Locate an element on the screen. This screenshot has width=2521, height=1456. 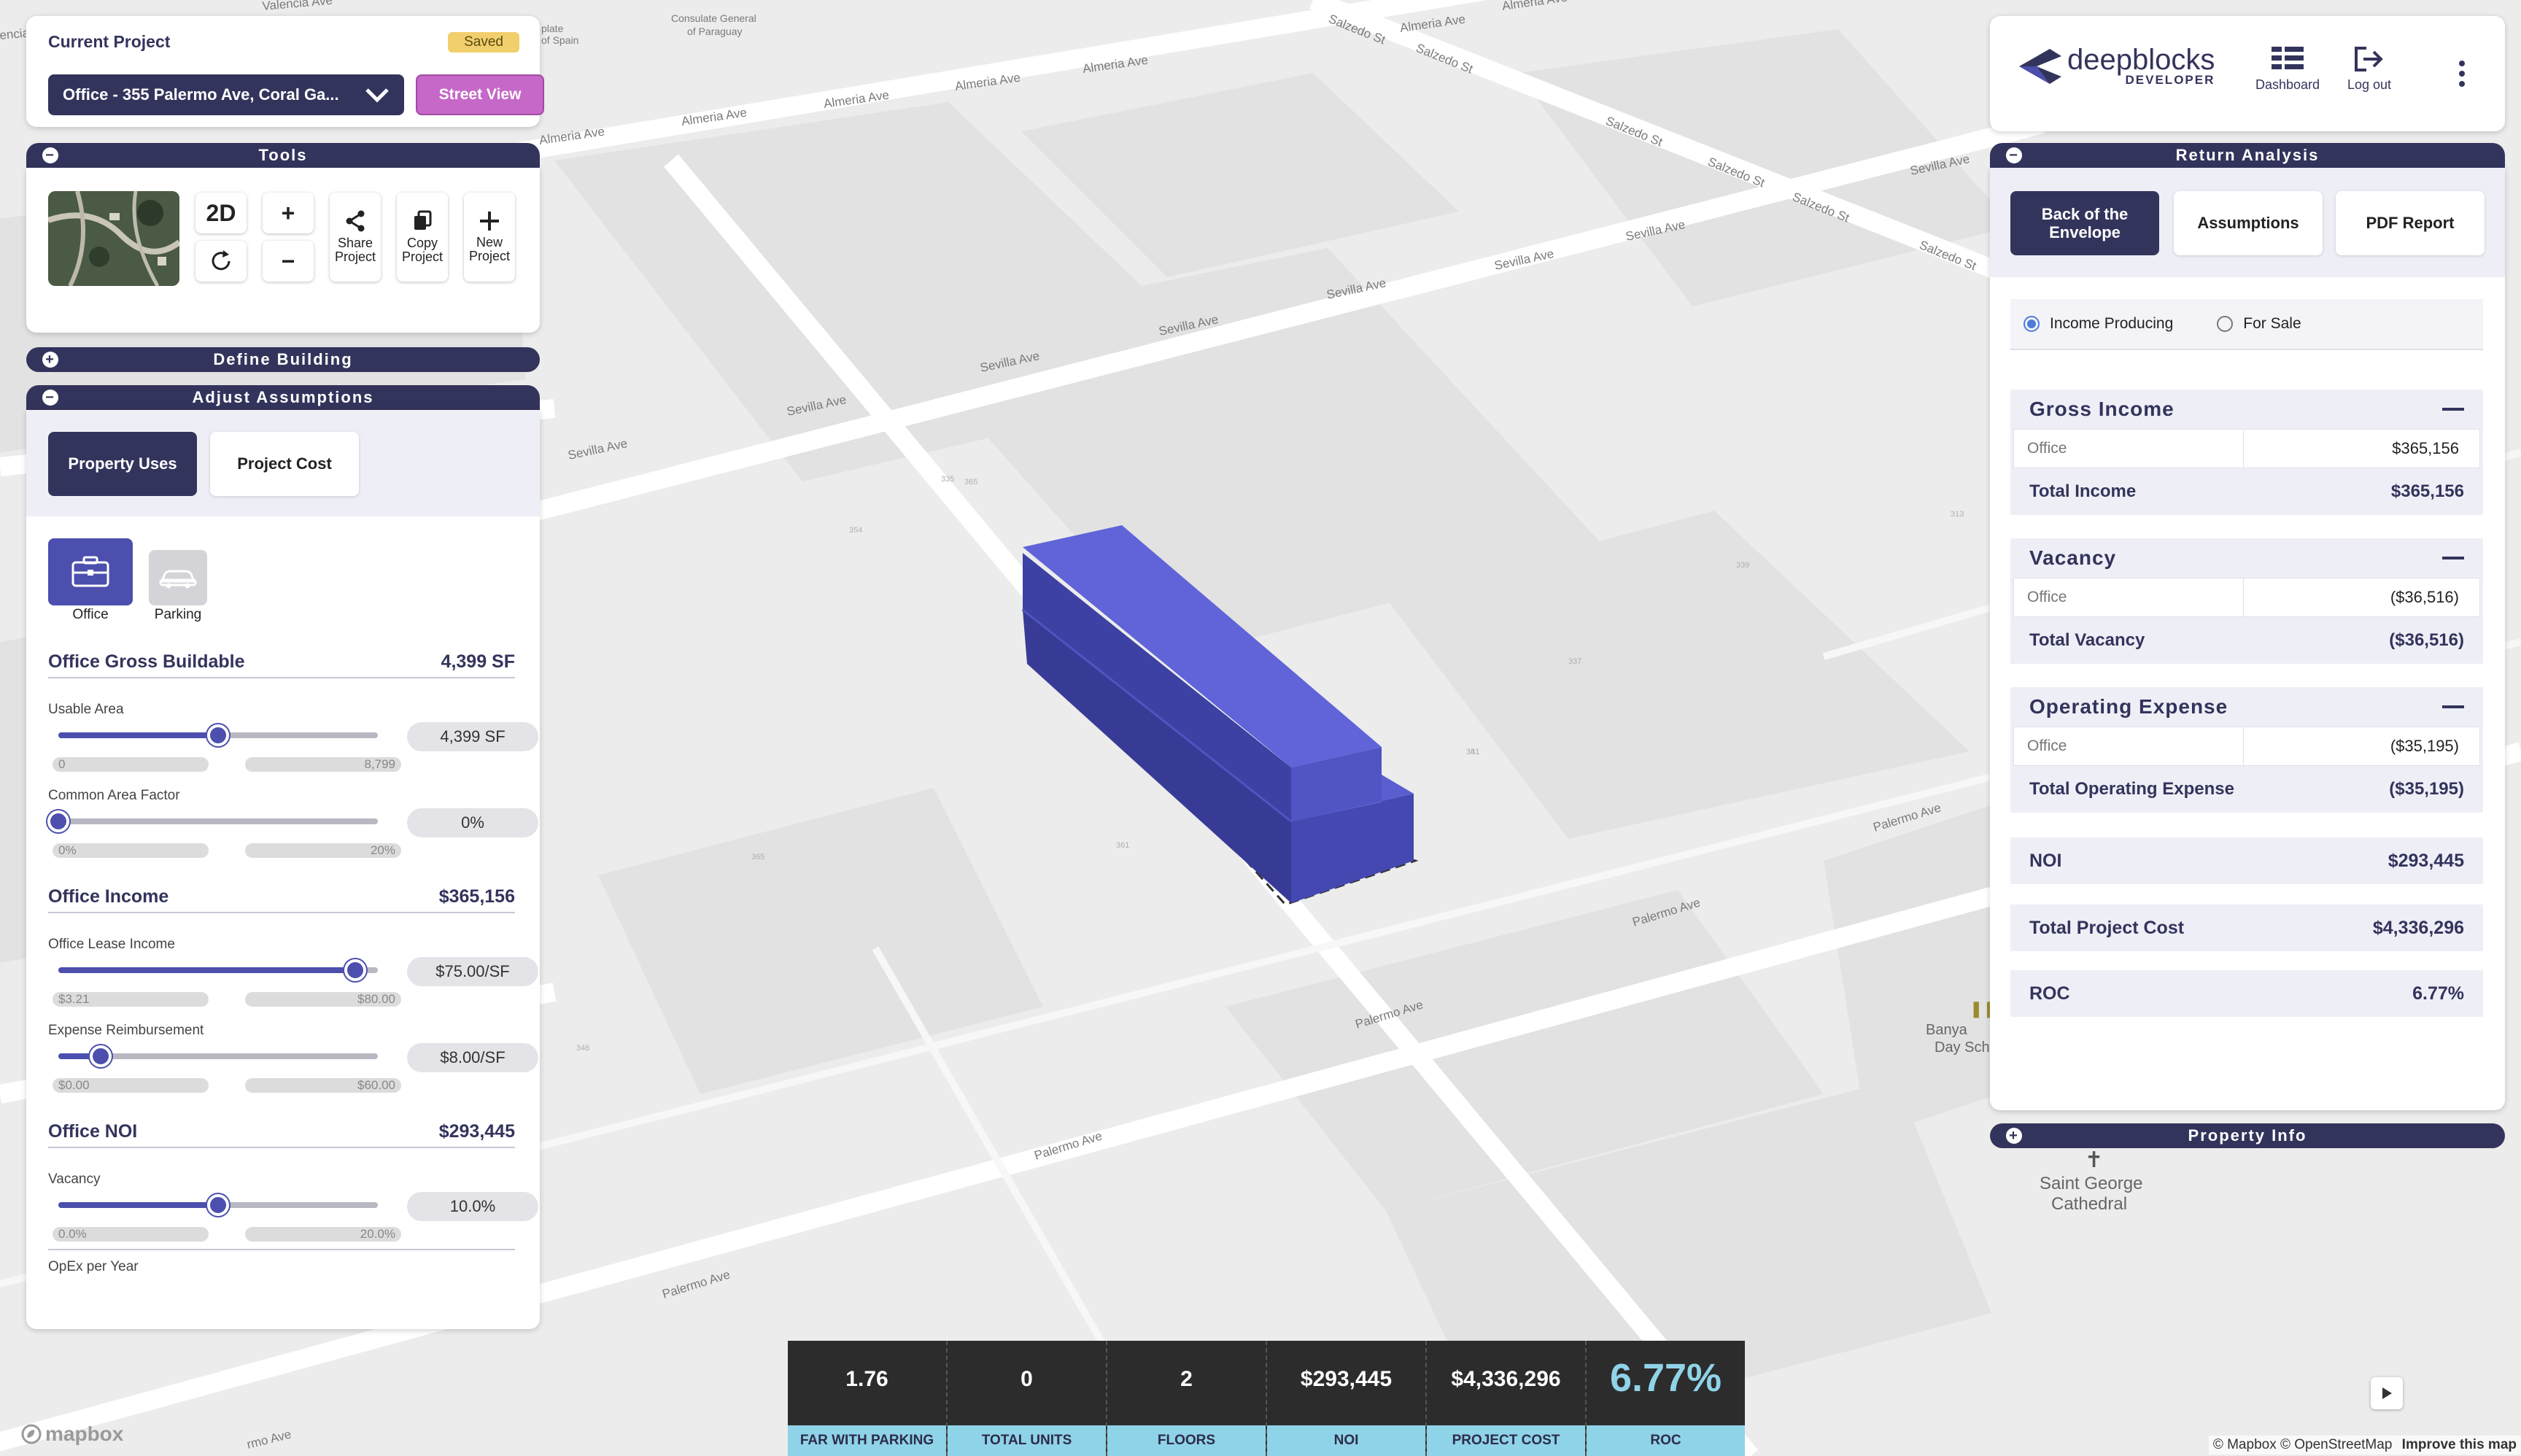
expense-reimbursement-value: $8.00/SF is located at coordinates (472, 1057).